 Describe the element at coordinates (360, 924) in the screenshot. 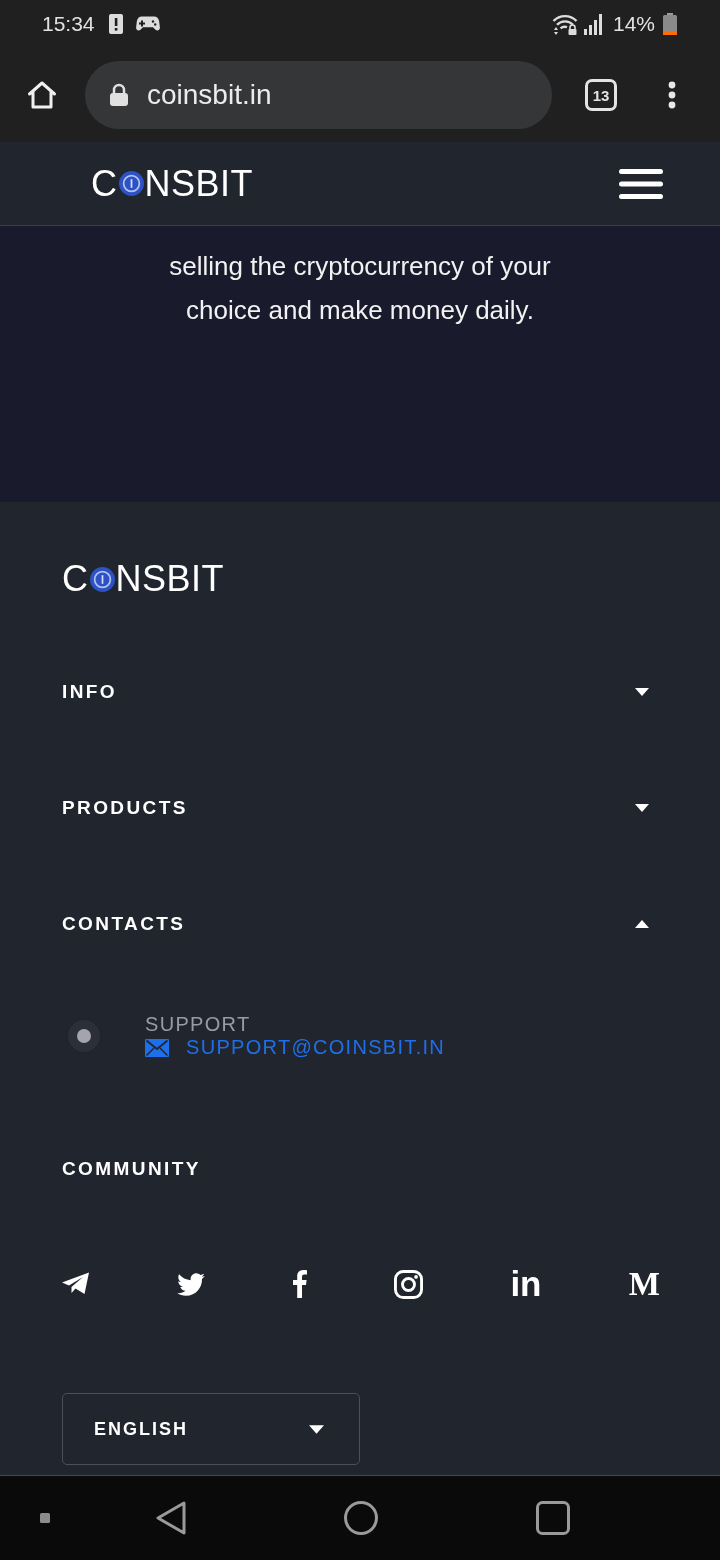

I see `accordion-header: CONTACTS` at that location.